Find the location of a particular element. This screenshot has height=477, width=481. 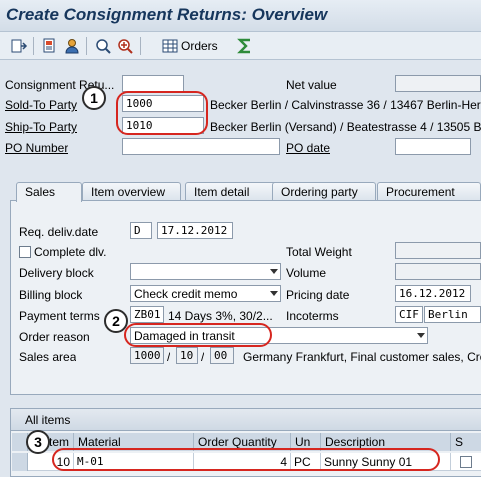

po-number-label: PO Number is located at coordinates (37, 148).